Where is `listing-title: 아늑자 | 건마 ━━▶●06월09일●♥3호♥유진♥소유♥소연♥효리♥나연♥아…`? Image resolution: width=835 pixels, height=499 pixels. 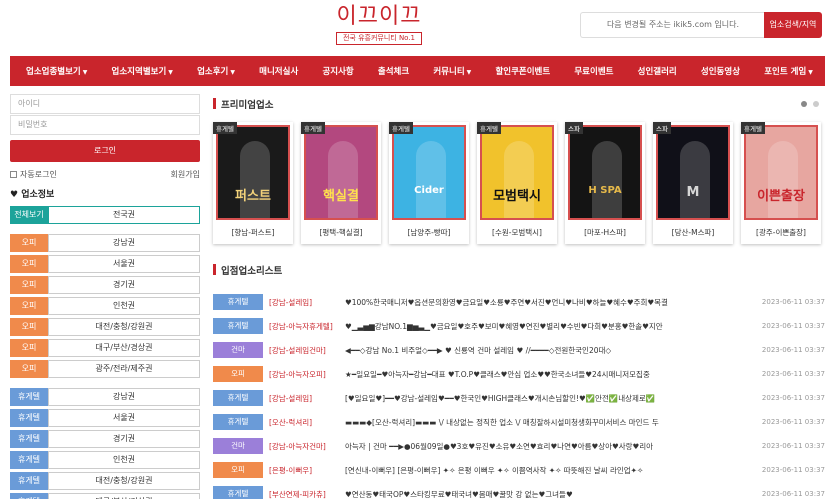
listing-title: 아늑자 | 건마 ━━▶●06월09일●♥3호♥유진♥소유♥소연♥효리♥나연♥아… is located at coordinates (552, 446).